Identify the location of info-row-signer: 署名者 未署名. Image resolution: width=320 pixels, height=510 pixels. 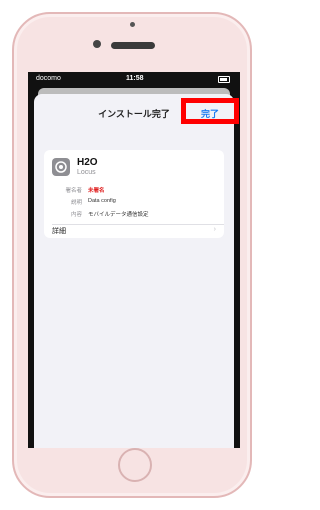
(134, 192).